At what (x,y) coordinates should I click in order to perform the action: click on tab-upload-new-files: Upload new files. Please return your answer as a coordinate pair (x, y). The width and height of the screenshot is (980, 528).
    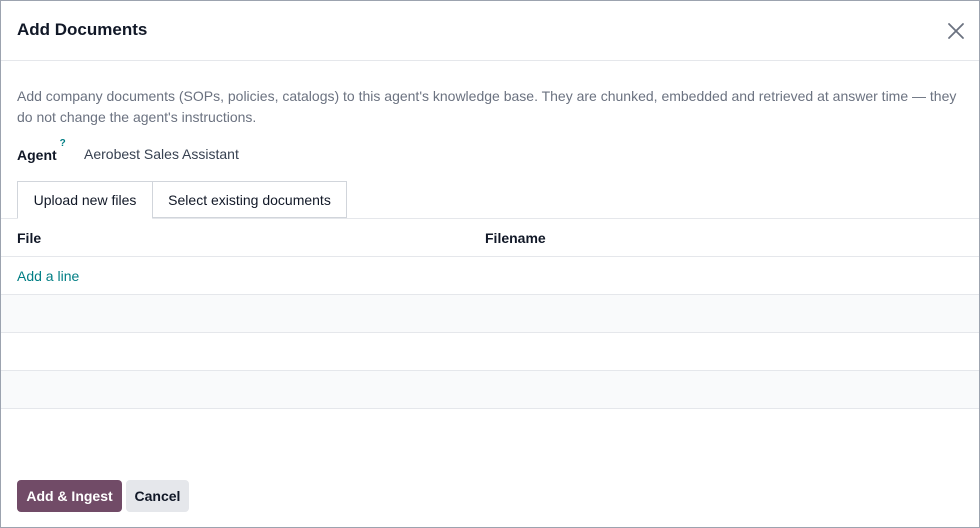
    Looking at the image, I should click on (85, 200).